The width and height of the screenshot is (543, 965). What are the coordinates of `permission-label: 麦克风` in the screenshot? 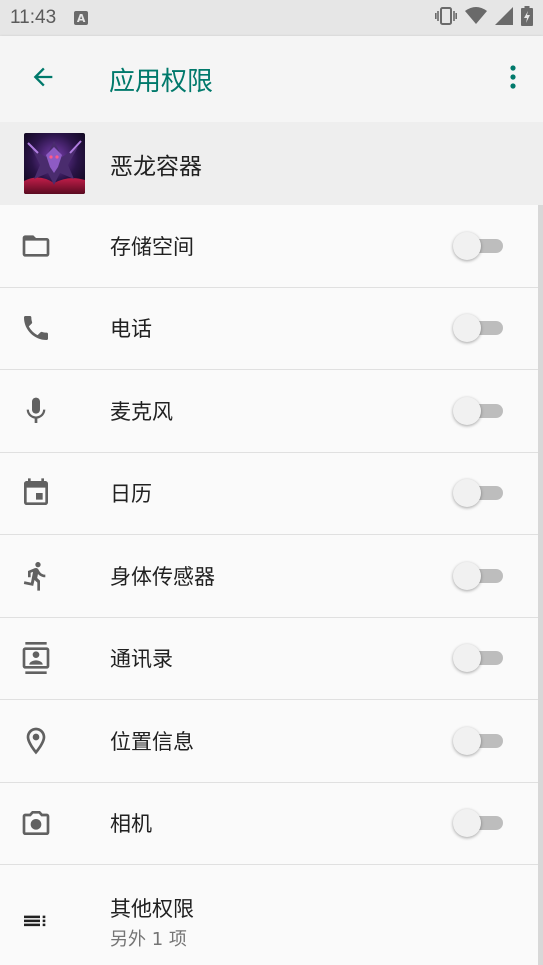 It's located at (141, 411).